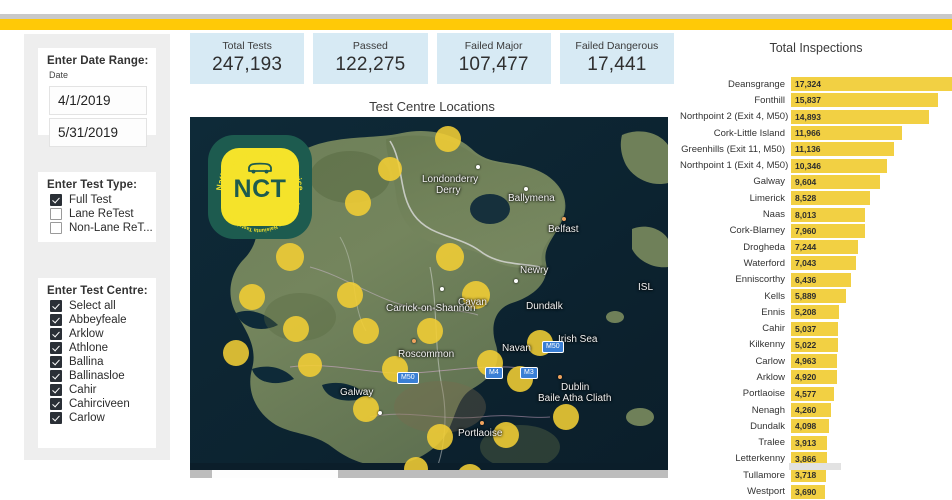 The image size is (952, 500). Describe the element at coordinates (97, 320) in the screenshot. I see `test-centre-option: Abbeyfeale` at that location.